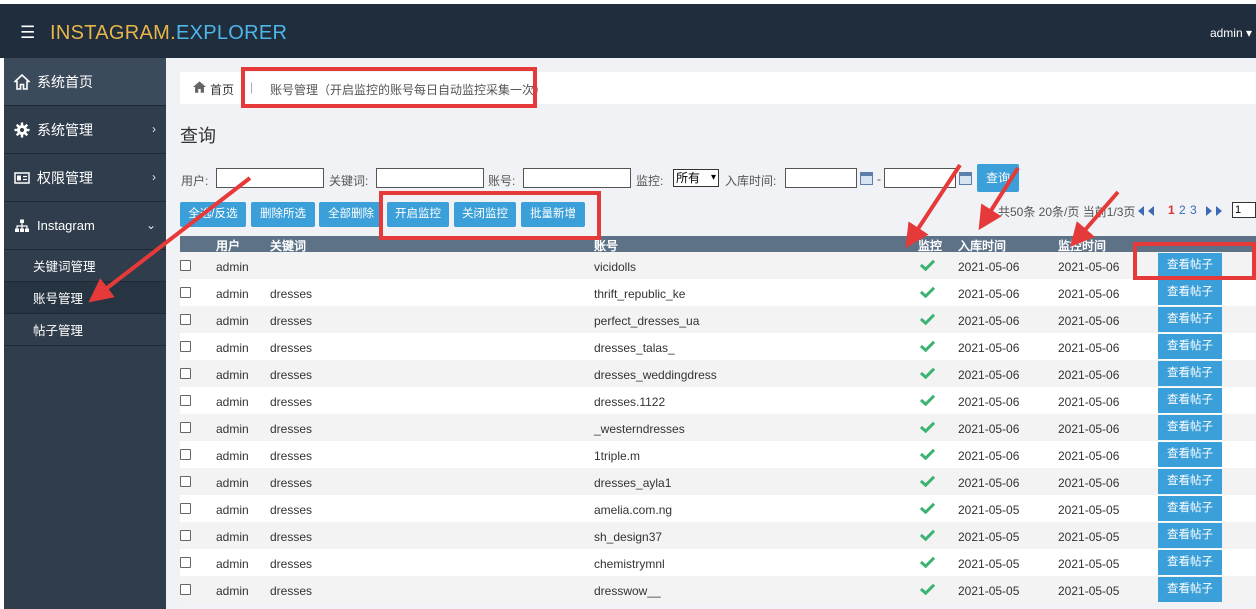 The height and width of the screenshot is (609, 1256). I want to click on filter-bar: 用户: 关键词: 账号: 监控: 所有 ▾ 入库时间: - 查询, so click(718, 178).